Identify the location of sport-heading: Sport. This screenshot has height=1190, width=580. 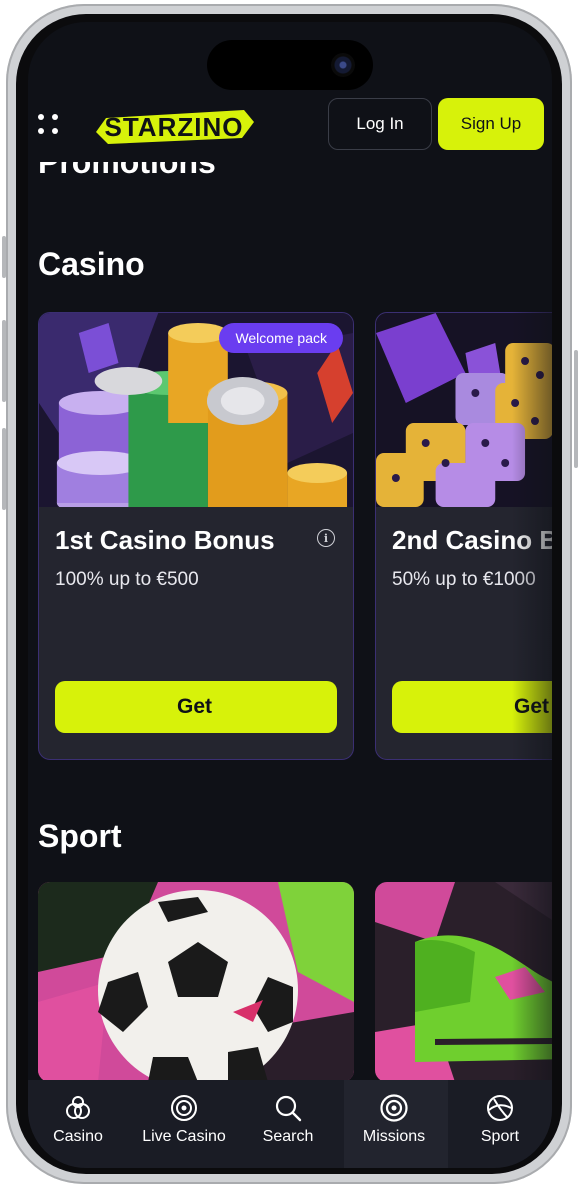
(80, 836).